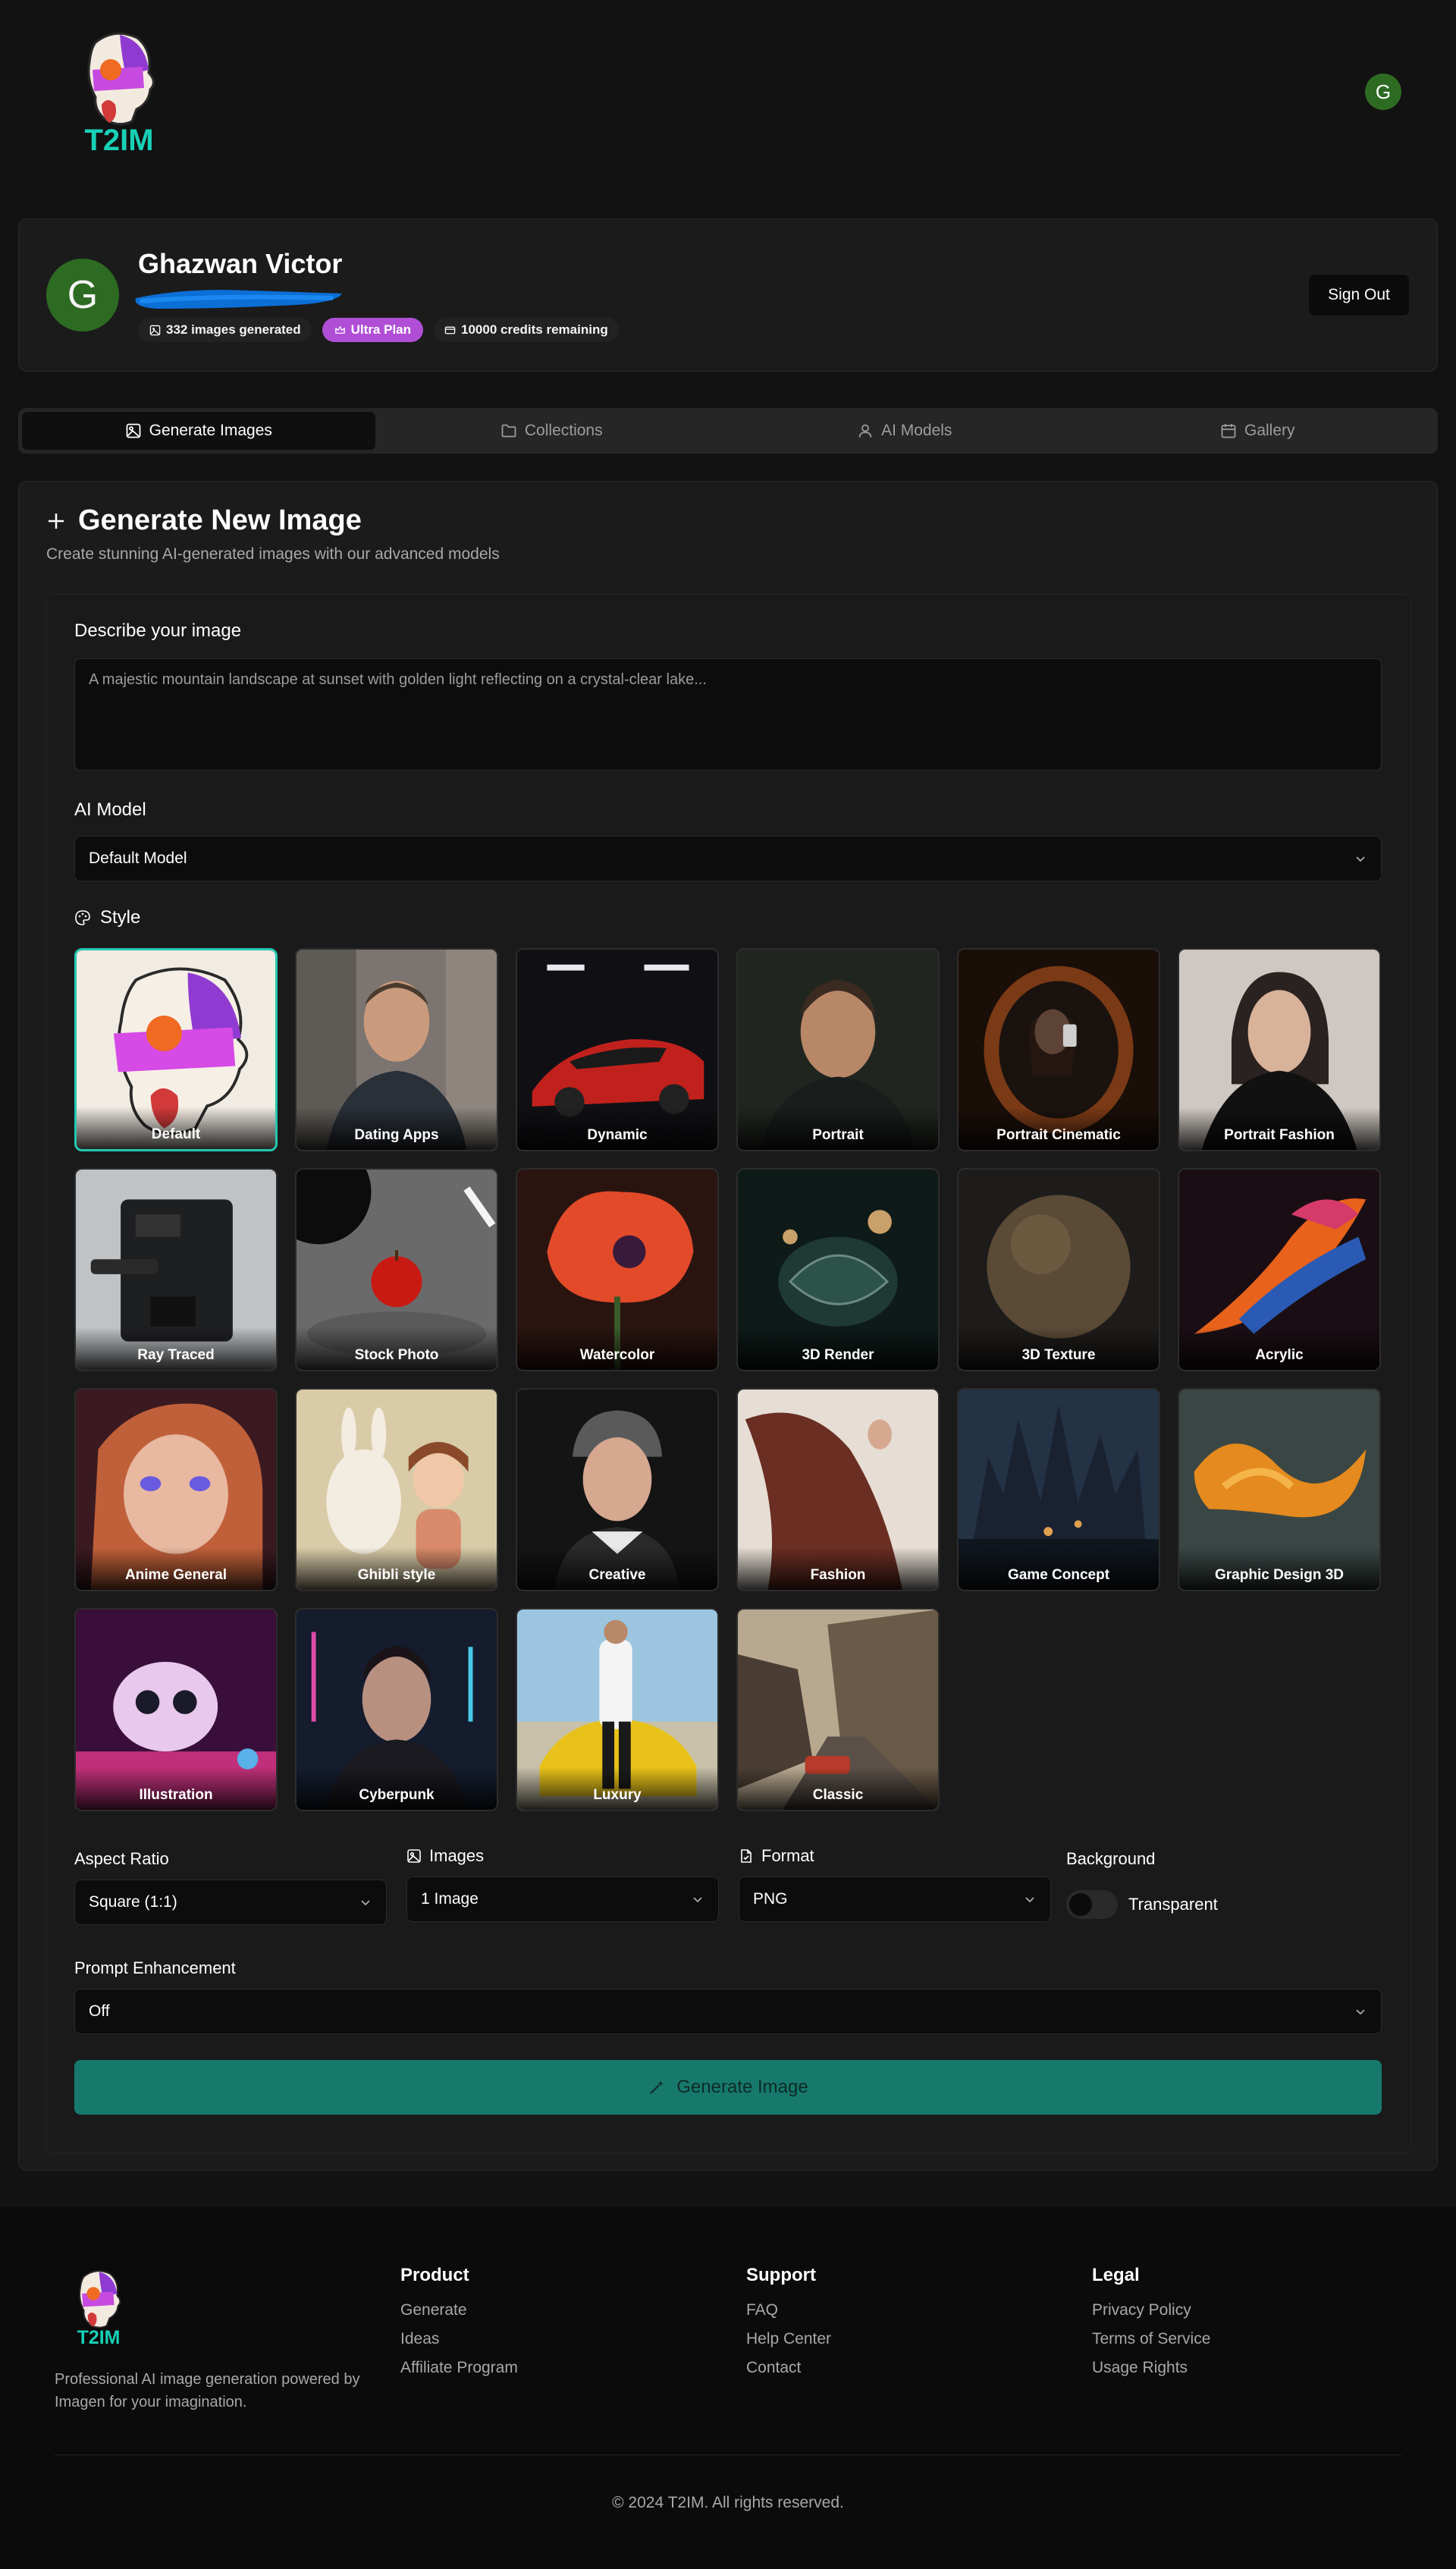 The width and height of the screenshot is (1456, 2569). Describe the element at coordinates (56, 521) in the screenshot. I see `plus-icon` at that location.